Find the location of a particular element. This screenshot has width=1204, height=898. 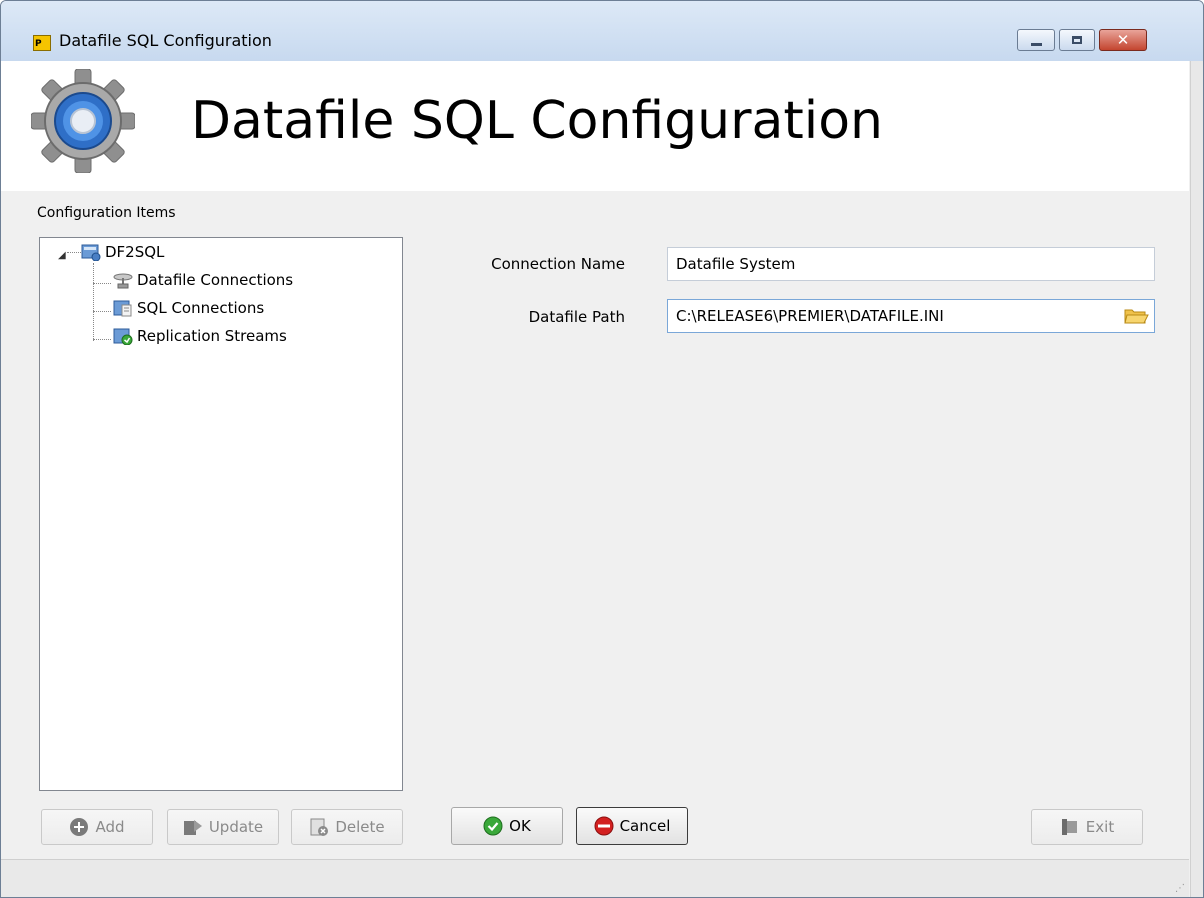

delete-button: Delete is located at coordinates (347, 827).